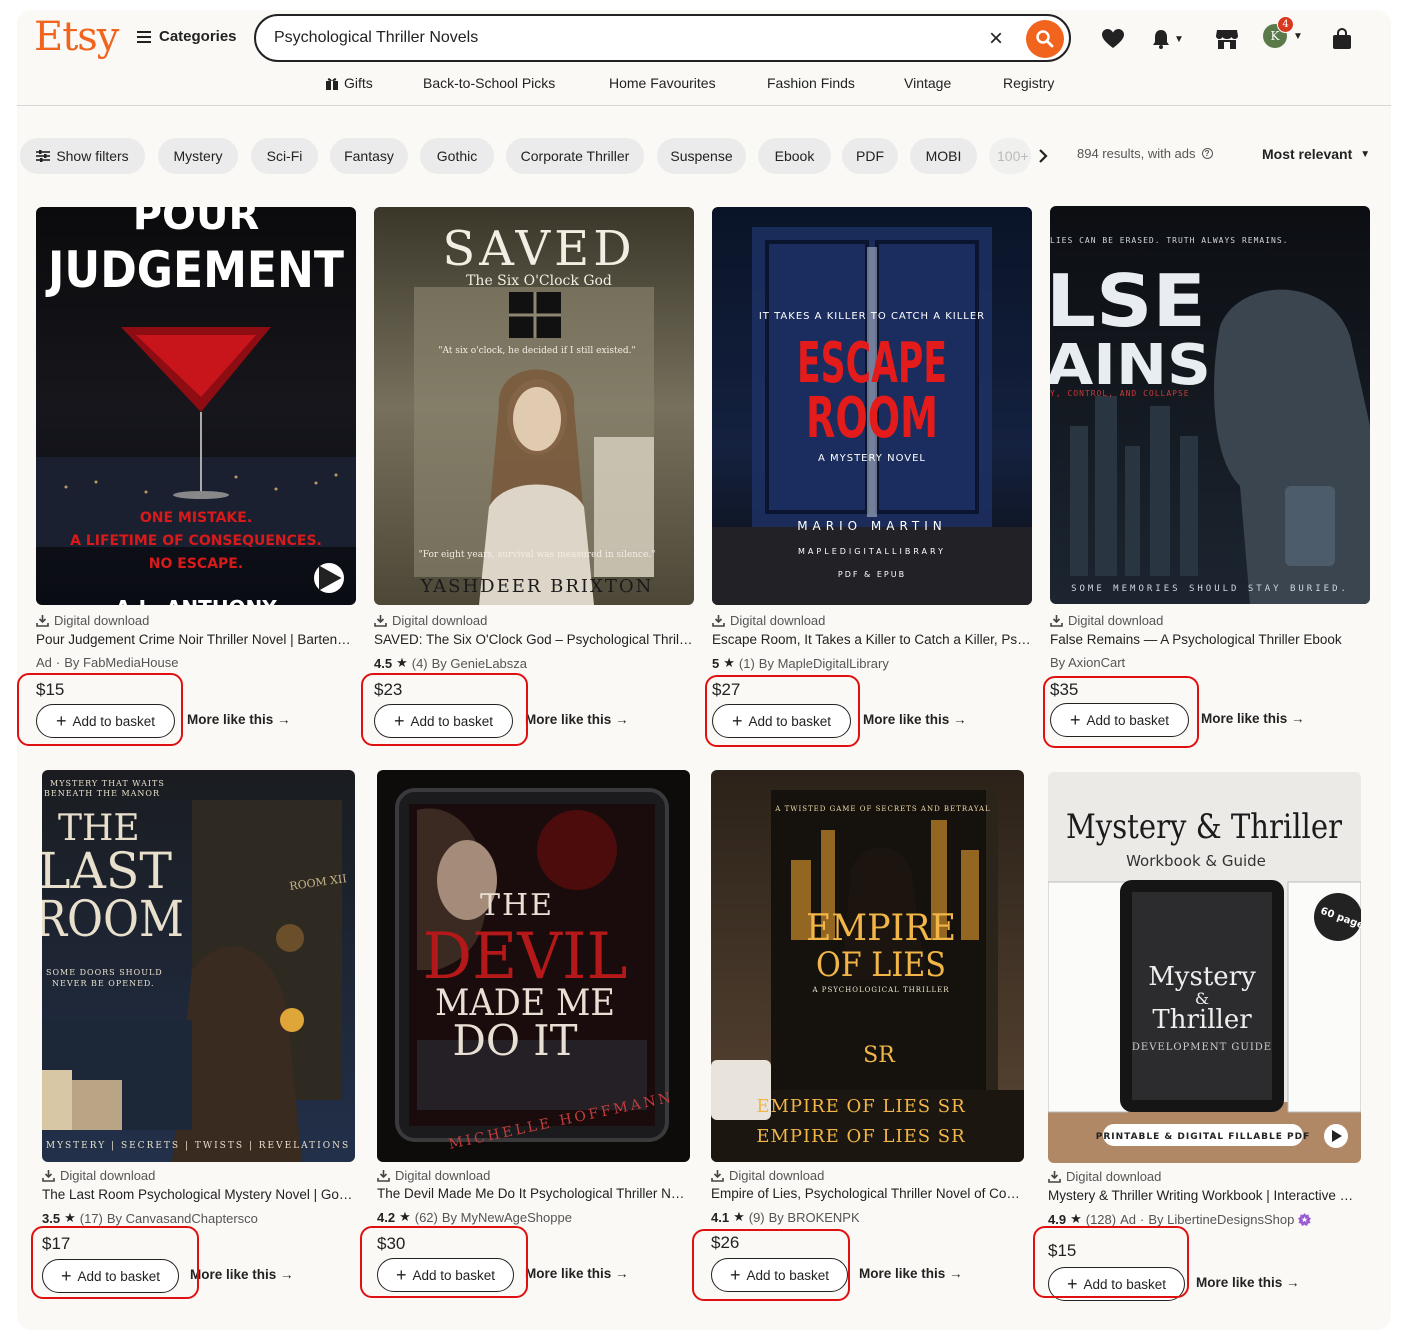  Describe the element at coordinates (624, 38) in the screenshot. I see `search-input` at that location.